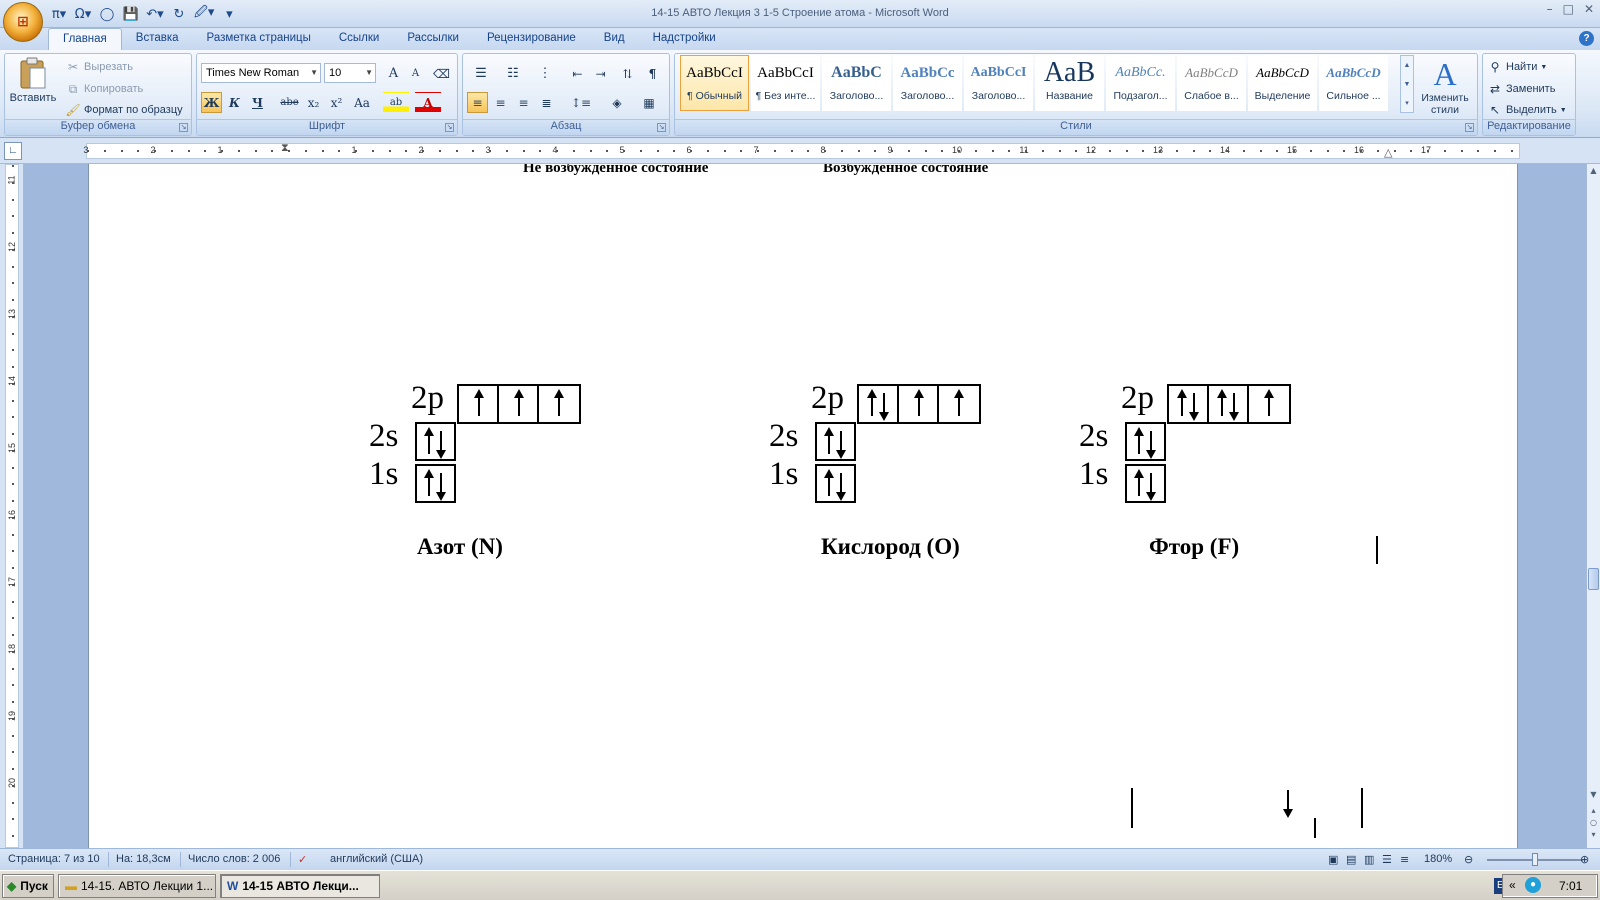 This screenshot has width=1600, height=900. What do you see at coordinates (23, 22) in the screenshot?
I see `office-button: ⊞` at bounding box center [23, 22].